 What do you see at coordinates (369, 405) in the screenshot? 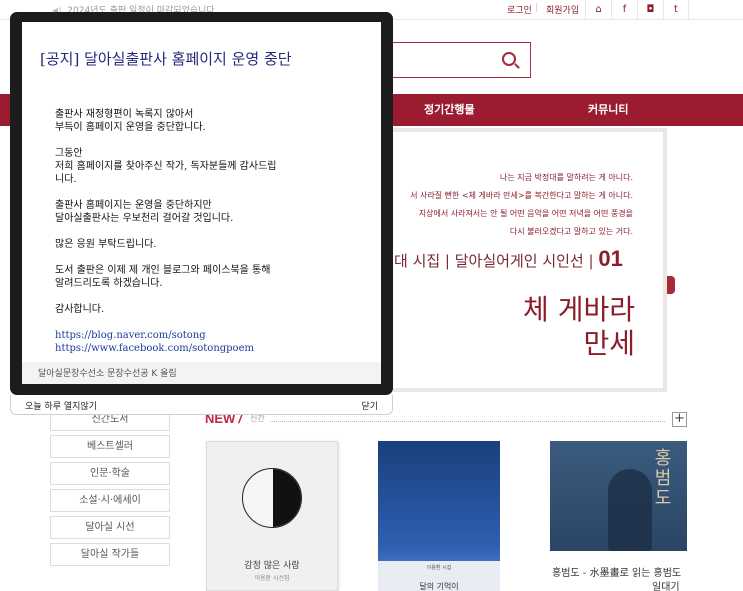
I see `close-button: 닫기` at bounding box center [369, 405].